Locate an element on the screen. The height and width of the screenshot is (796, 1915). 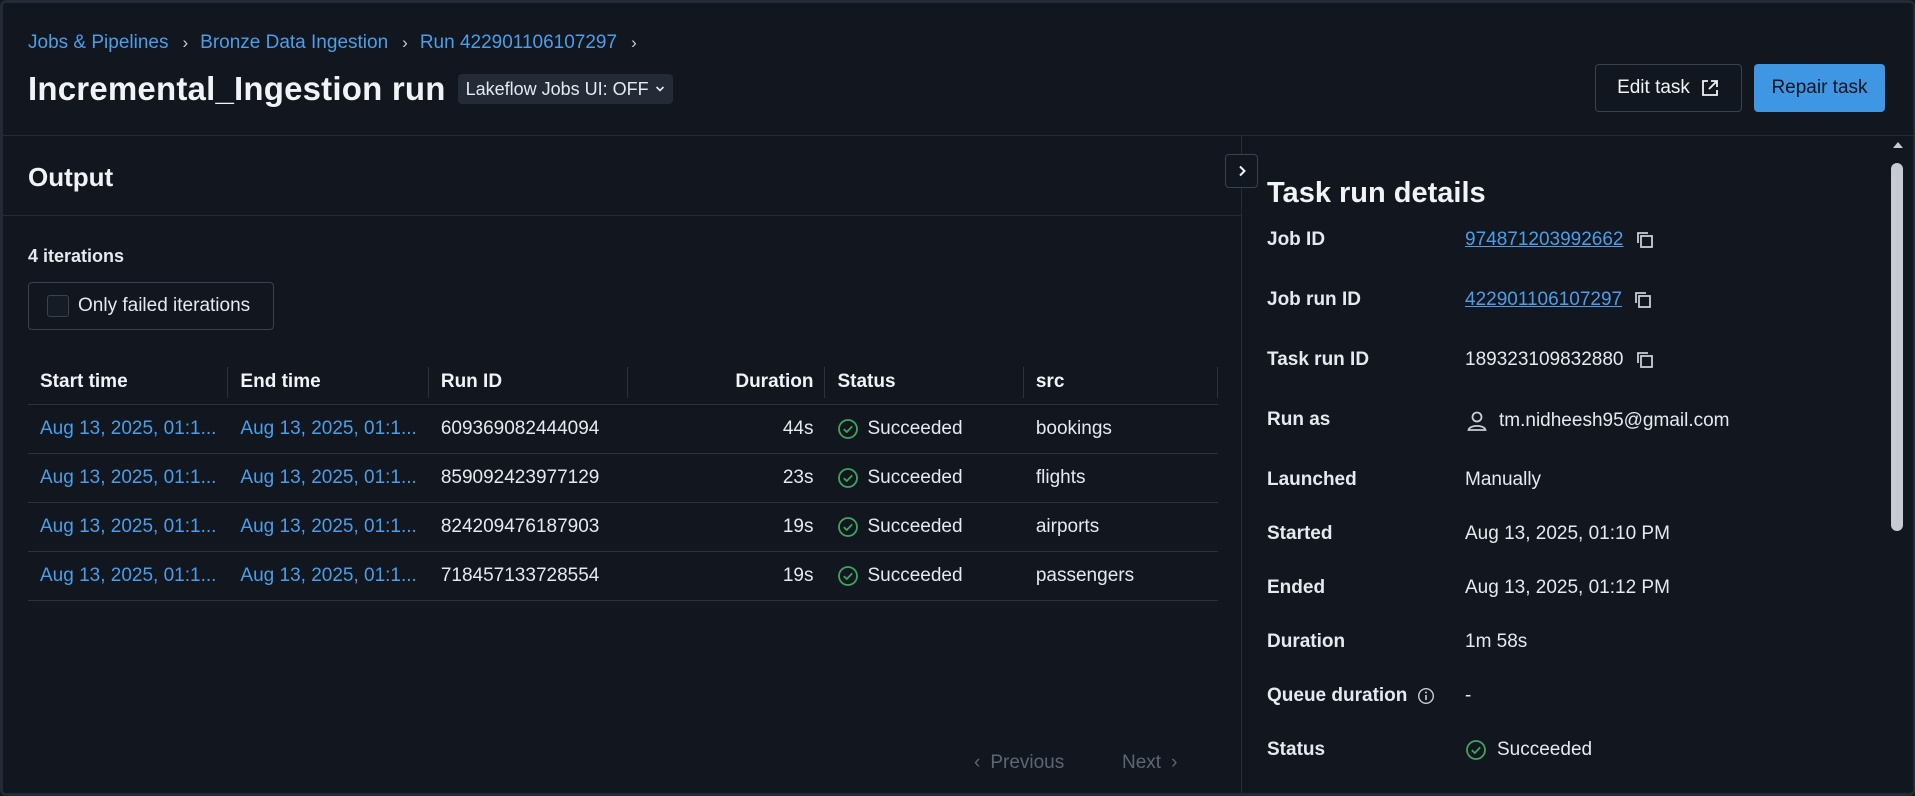
job-id-link: 974871203992662 is located at coordinates (1544, 240).